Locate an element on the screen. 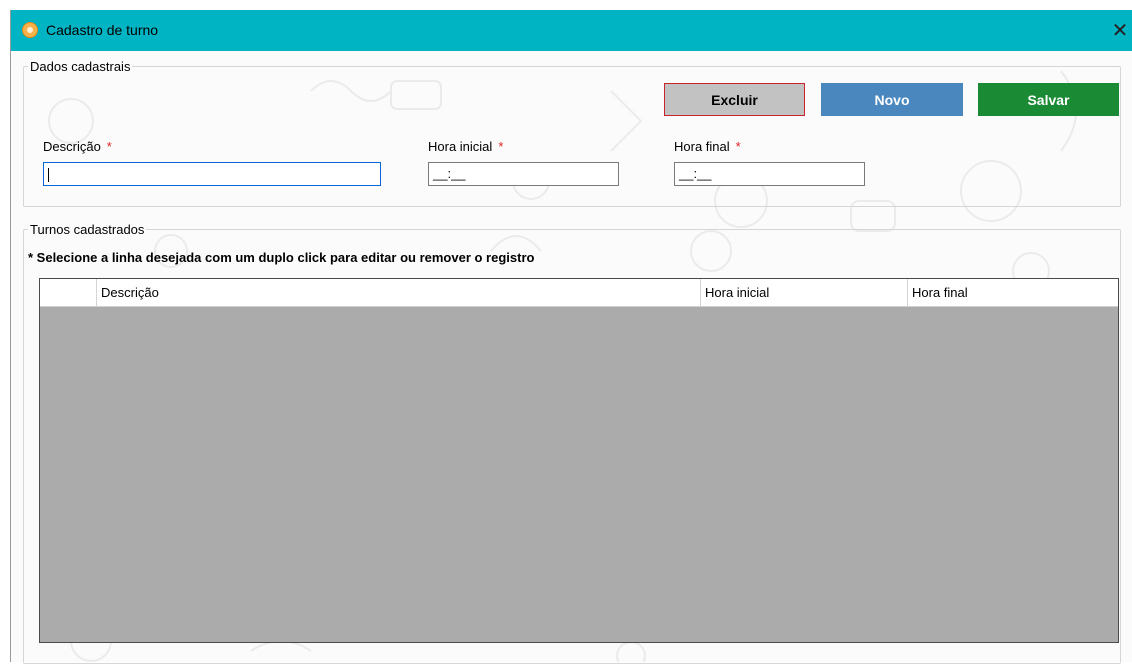  descricao-label: Descrição * is located at coordinates (77, 146).